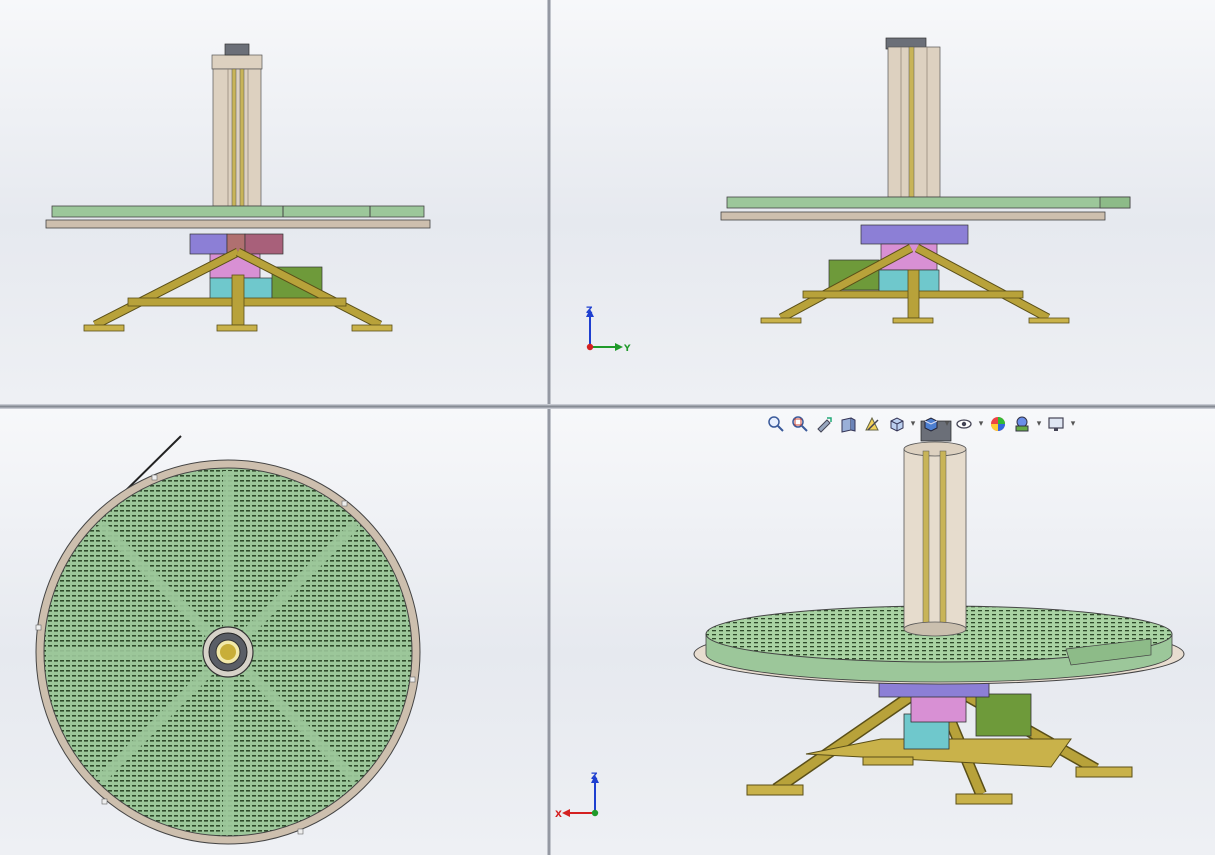 This screenshot has width=1215, height=855. I want to click on foot-pad-right, so click(372, 328).